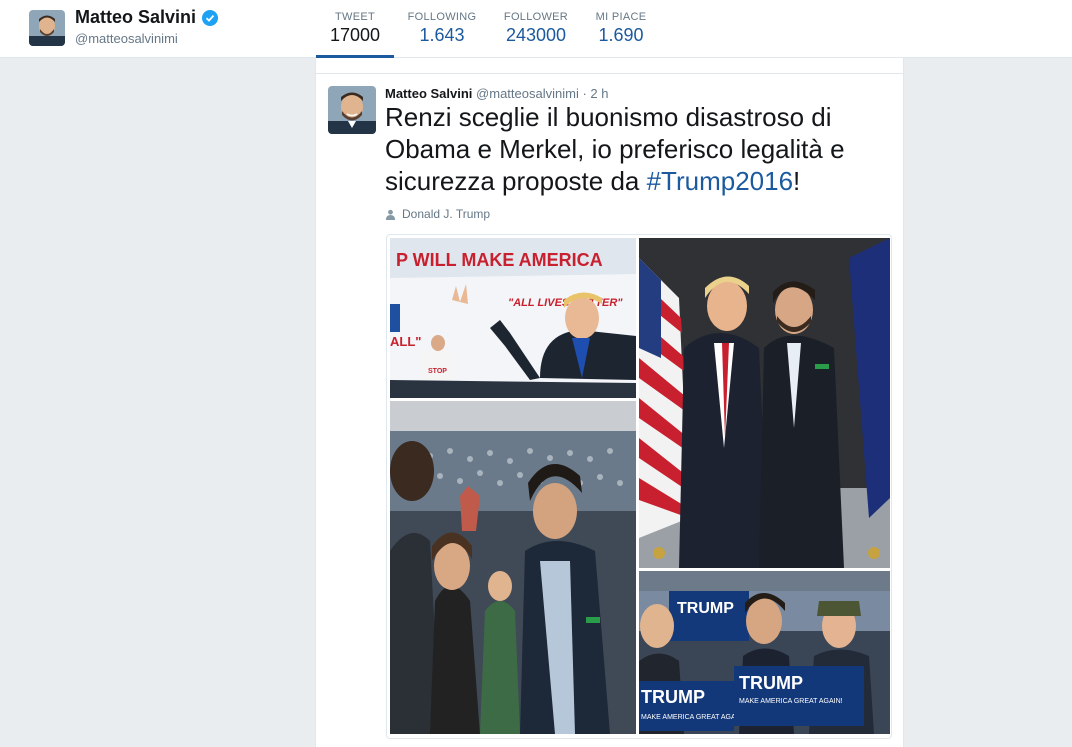 The height and width of the screenshot is (747, 1072). Describe the element at coordinates (442, 35) in the screenshot. I see `stat-value: 1.643` at that location.